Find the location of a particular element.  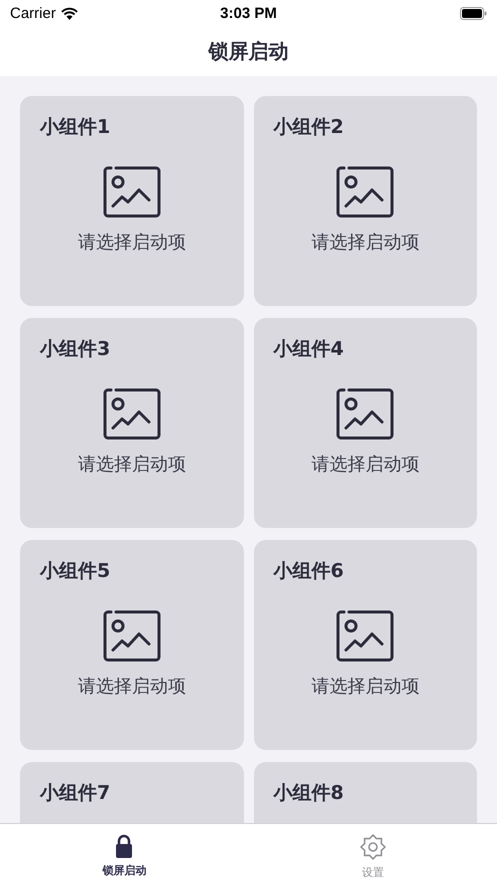

carrier-text: Carrier is located at coordinates (33, 13).